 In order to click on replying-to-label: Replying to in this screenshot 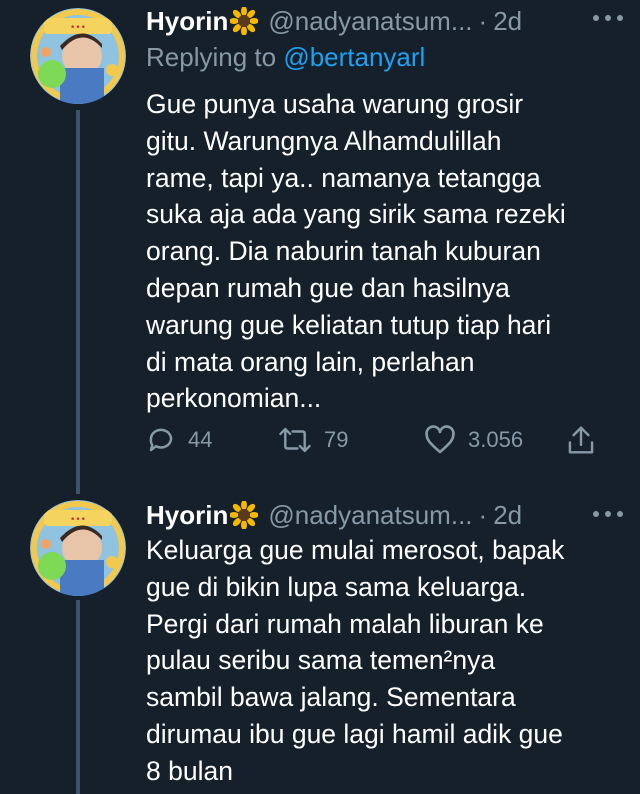, I will do `click(211, 57)`.